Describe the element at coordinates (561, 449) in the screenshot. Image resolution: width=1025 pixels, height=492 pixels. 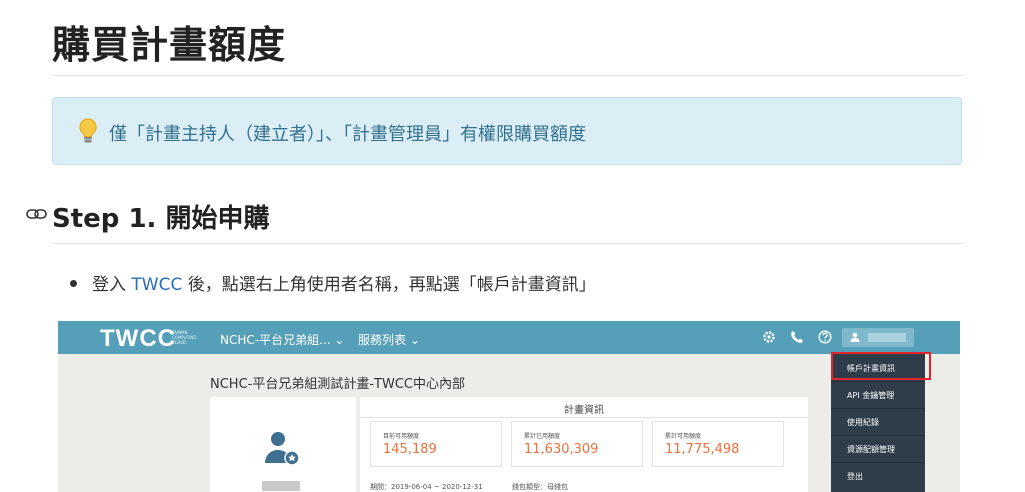
I see `stat-value: 11,630,309` at that location.